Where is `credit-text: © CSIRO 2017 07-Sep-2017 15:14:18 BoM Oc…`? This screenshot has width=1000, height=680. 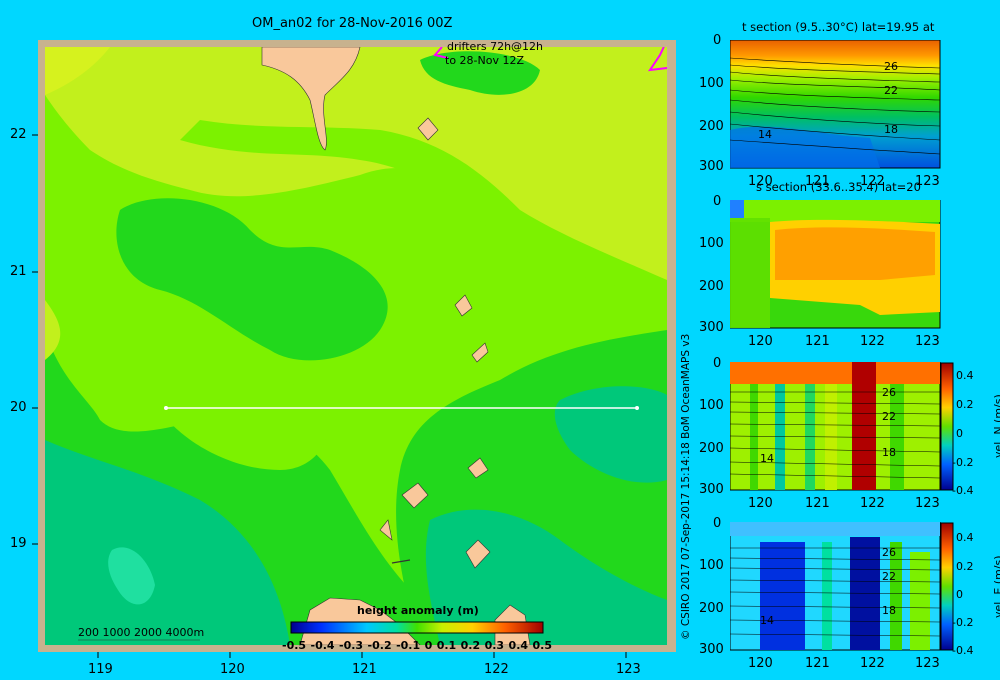 credit-text: © CSIRO 2017 07-Sep-2017 15:14:18 BoM Oc… is located at coordinates (686, 486).